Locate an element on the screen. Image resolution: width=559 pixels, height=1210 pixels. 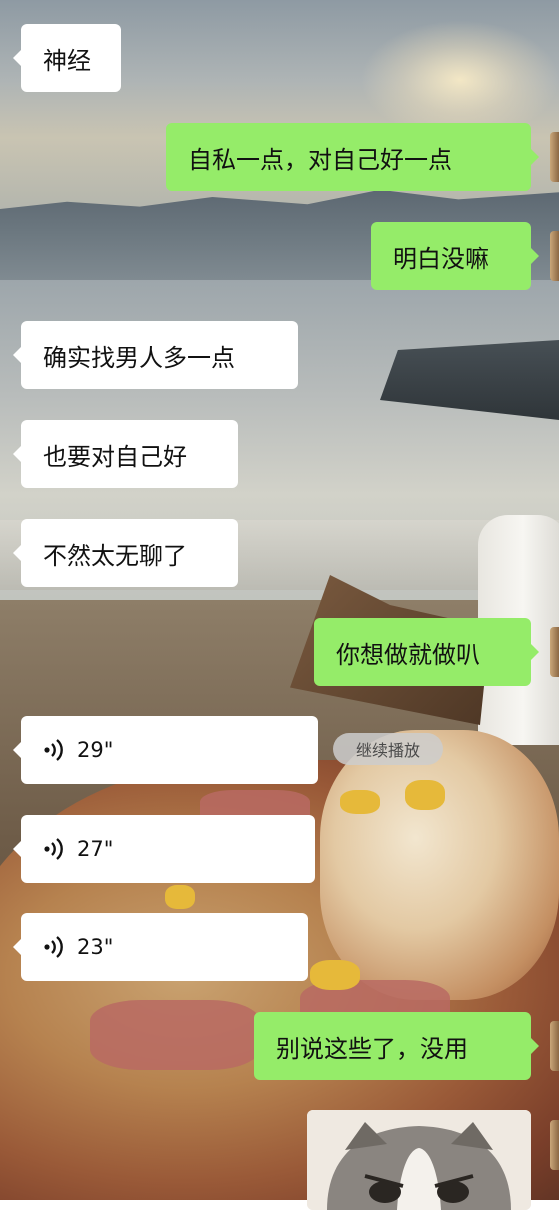
message-bubble-received: 也要对自己好 is located at coordinates (125, 454).